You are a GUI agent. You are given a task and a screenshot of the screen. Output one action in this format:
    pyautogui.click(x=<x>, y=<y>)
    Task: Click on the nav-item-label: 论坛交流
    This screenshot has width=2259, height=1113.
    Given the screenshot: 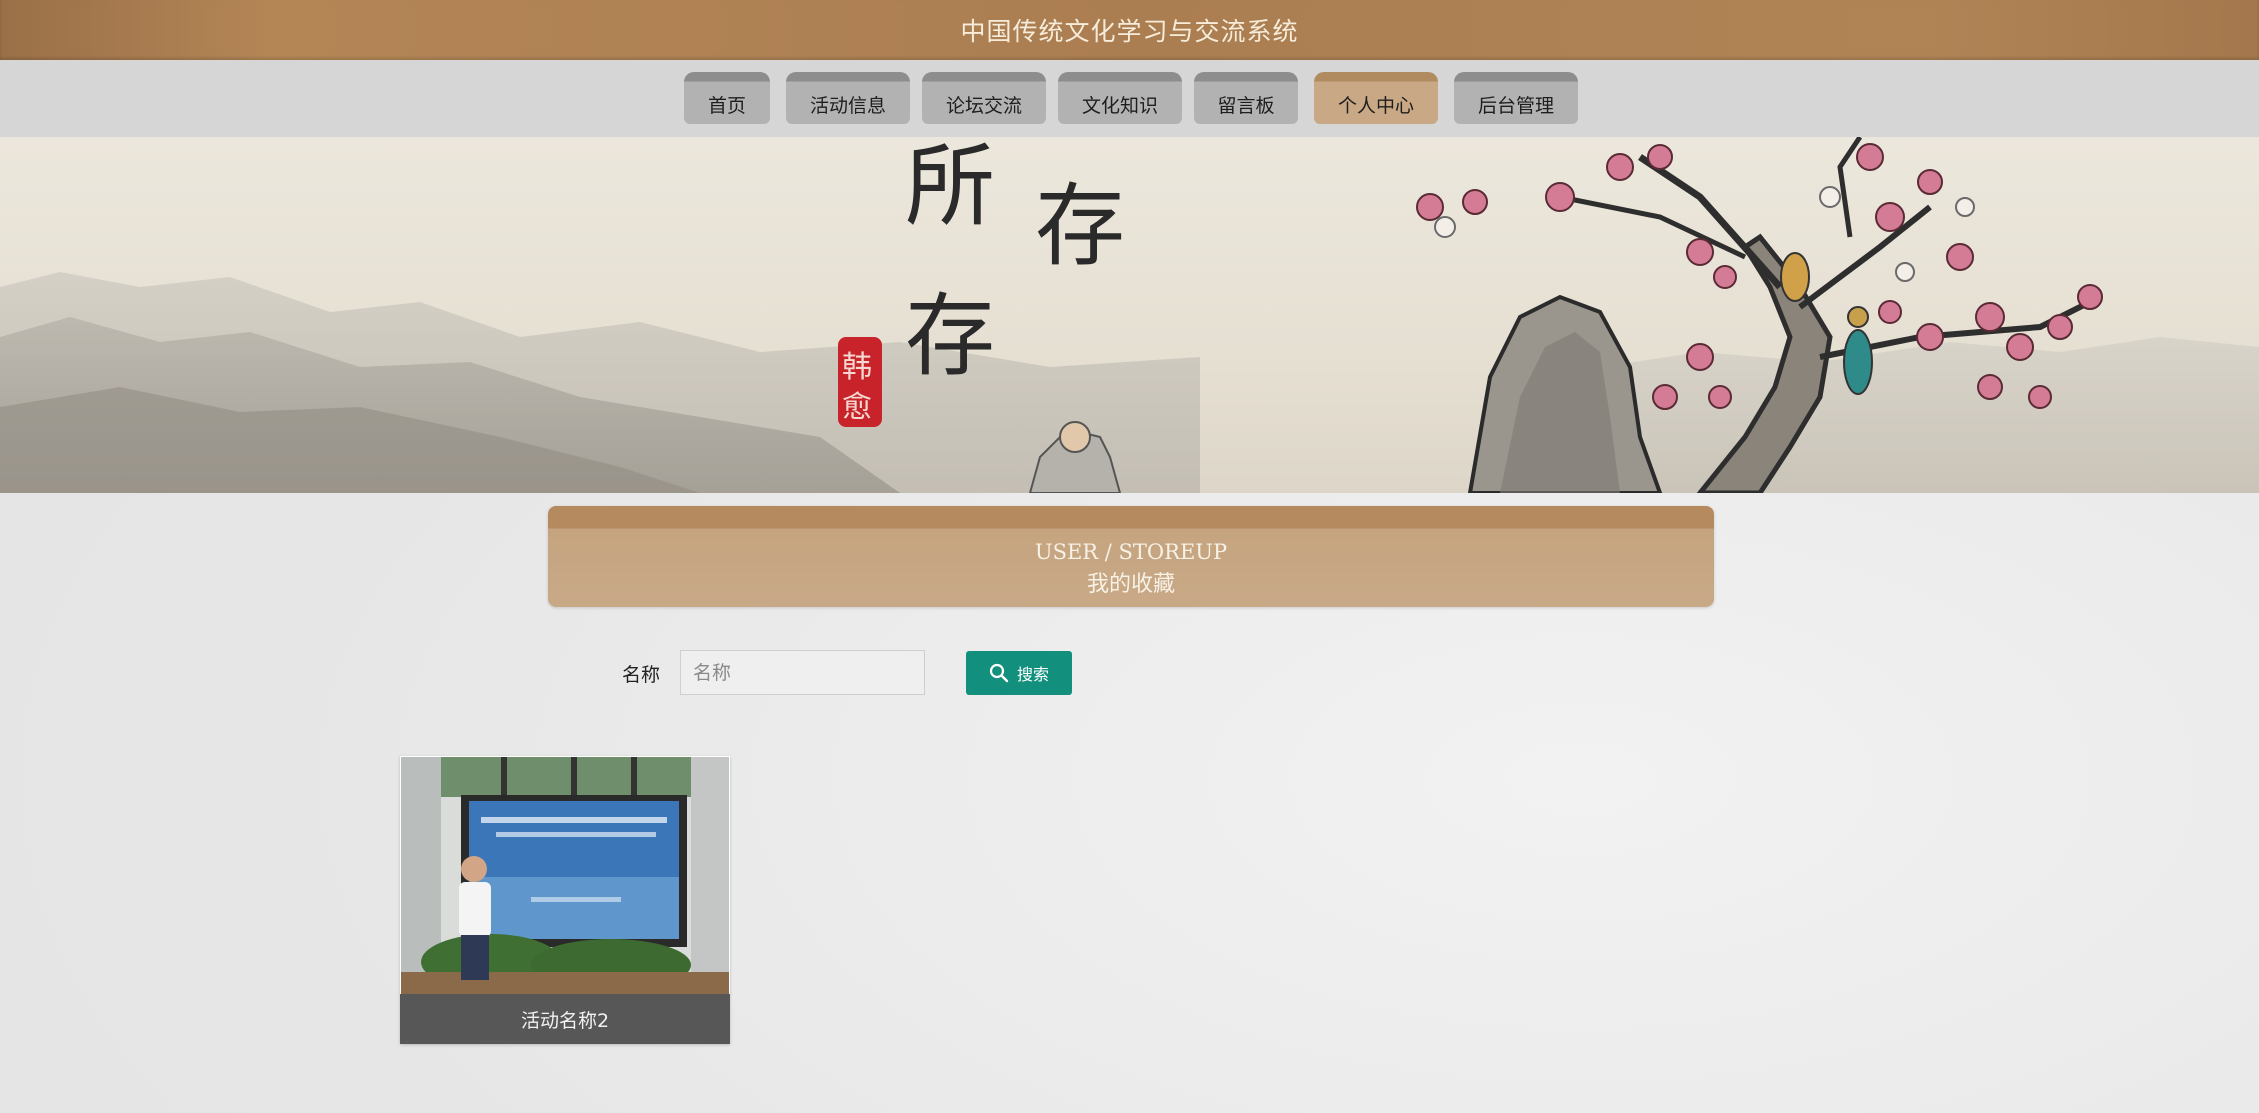 What is the action you would take?
    pyautogui.click(x=983, y=105)
    